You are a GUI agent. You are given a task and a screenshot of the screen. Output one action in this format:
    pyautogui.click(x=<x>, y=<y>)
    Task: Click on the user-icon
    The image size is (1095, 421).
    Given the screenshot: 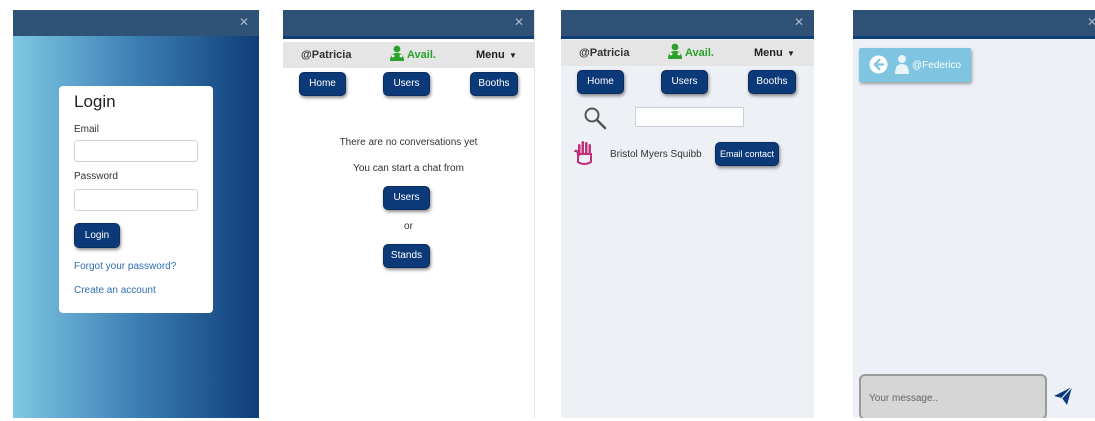 What is the action you would take?
    pyautogui.click(x=902, y=64)
    